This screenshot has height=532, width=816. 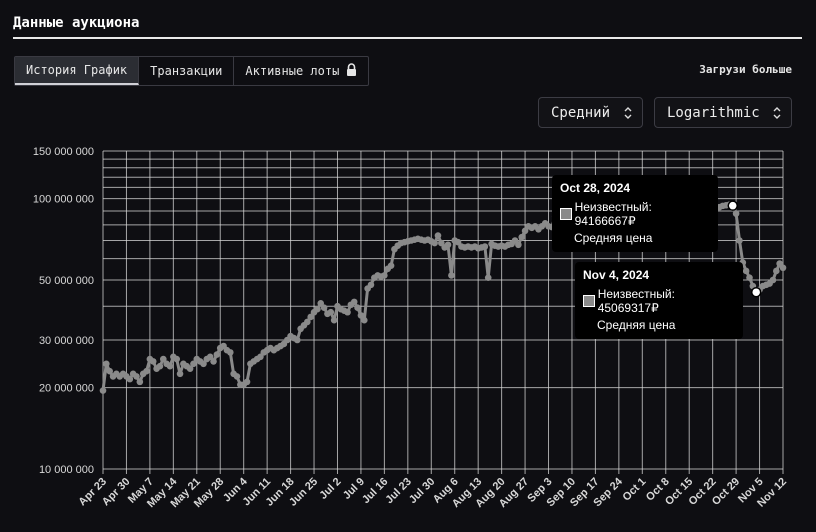 I want to click on tooltip-value: Неизвестный: 94166667₽, so click(x=613, y=214).